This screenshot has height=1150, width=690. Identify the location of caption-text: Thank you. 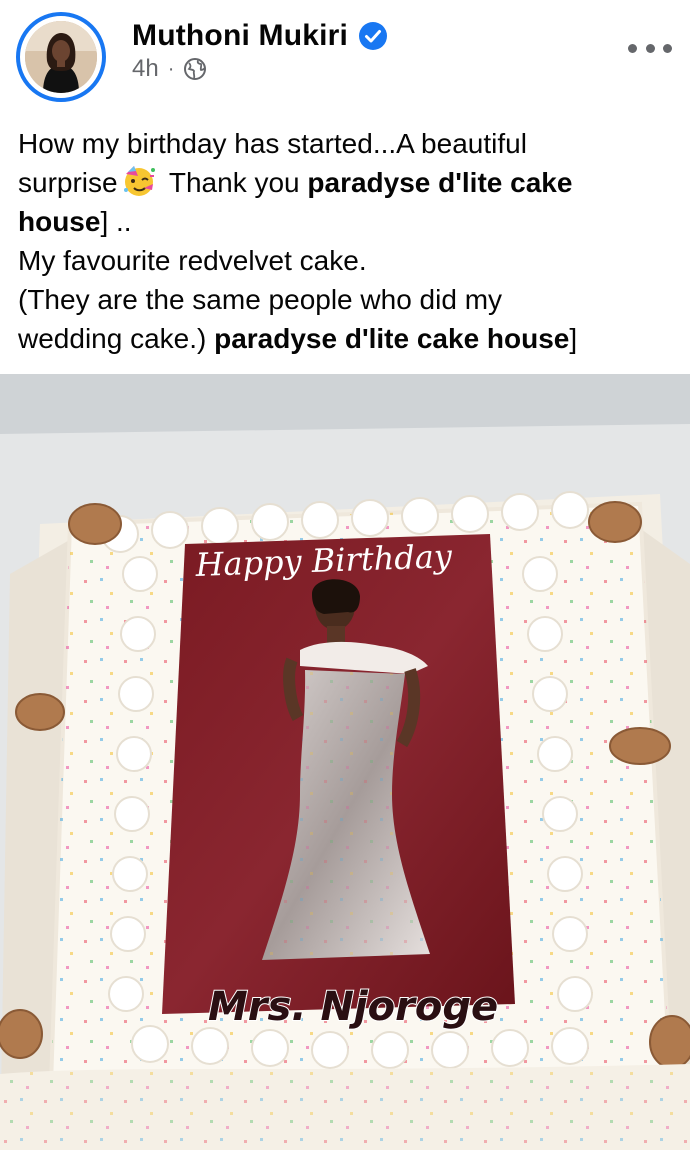
(234, 182).